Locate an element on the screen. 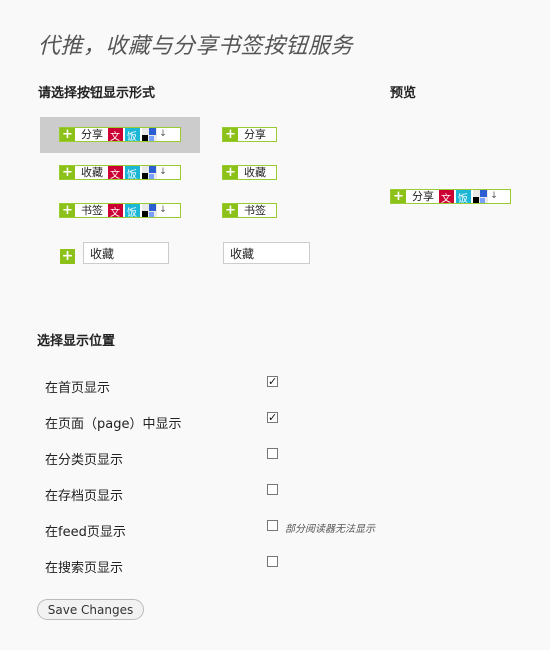 This screenshot has width=550, height=650. style-option-bookmark-full: + 书签 ↓ is located at coordinates (120, 211).